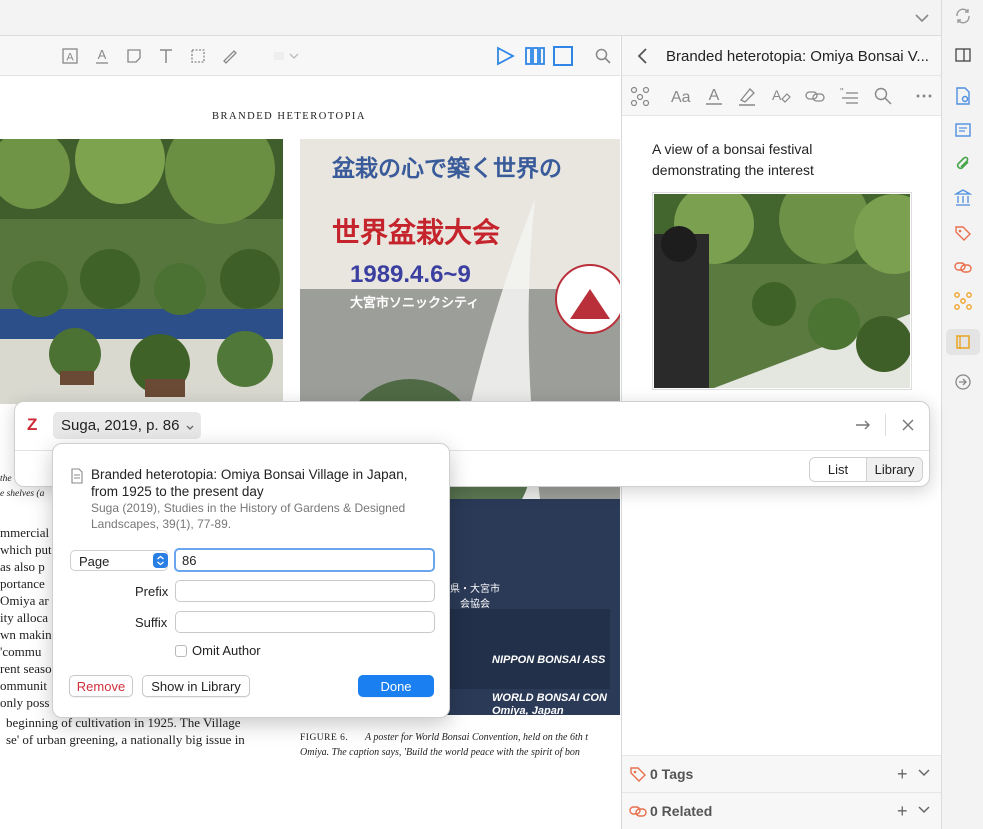 This screenshot has width=983, height=829. Describe the element at coordinates (196, 686) in the screenshot. I see `show-in-library-button: Show in Library` at that location.